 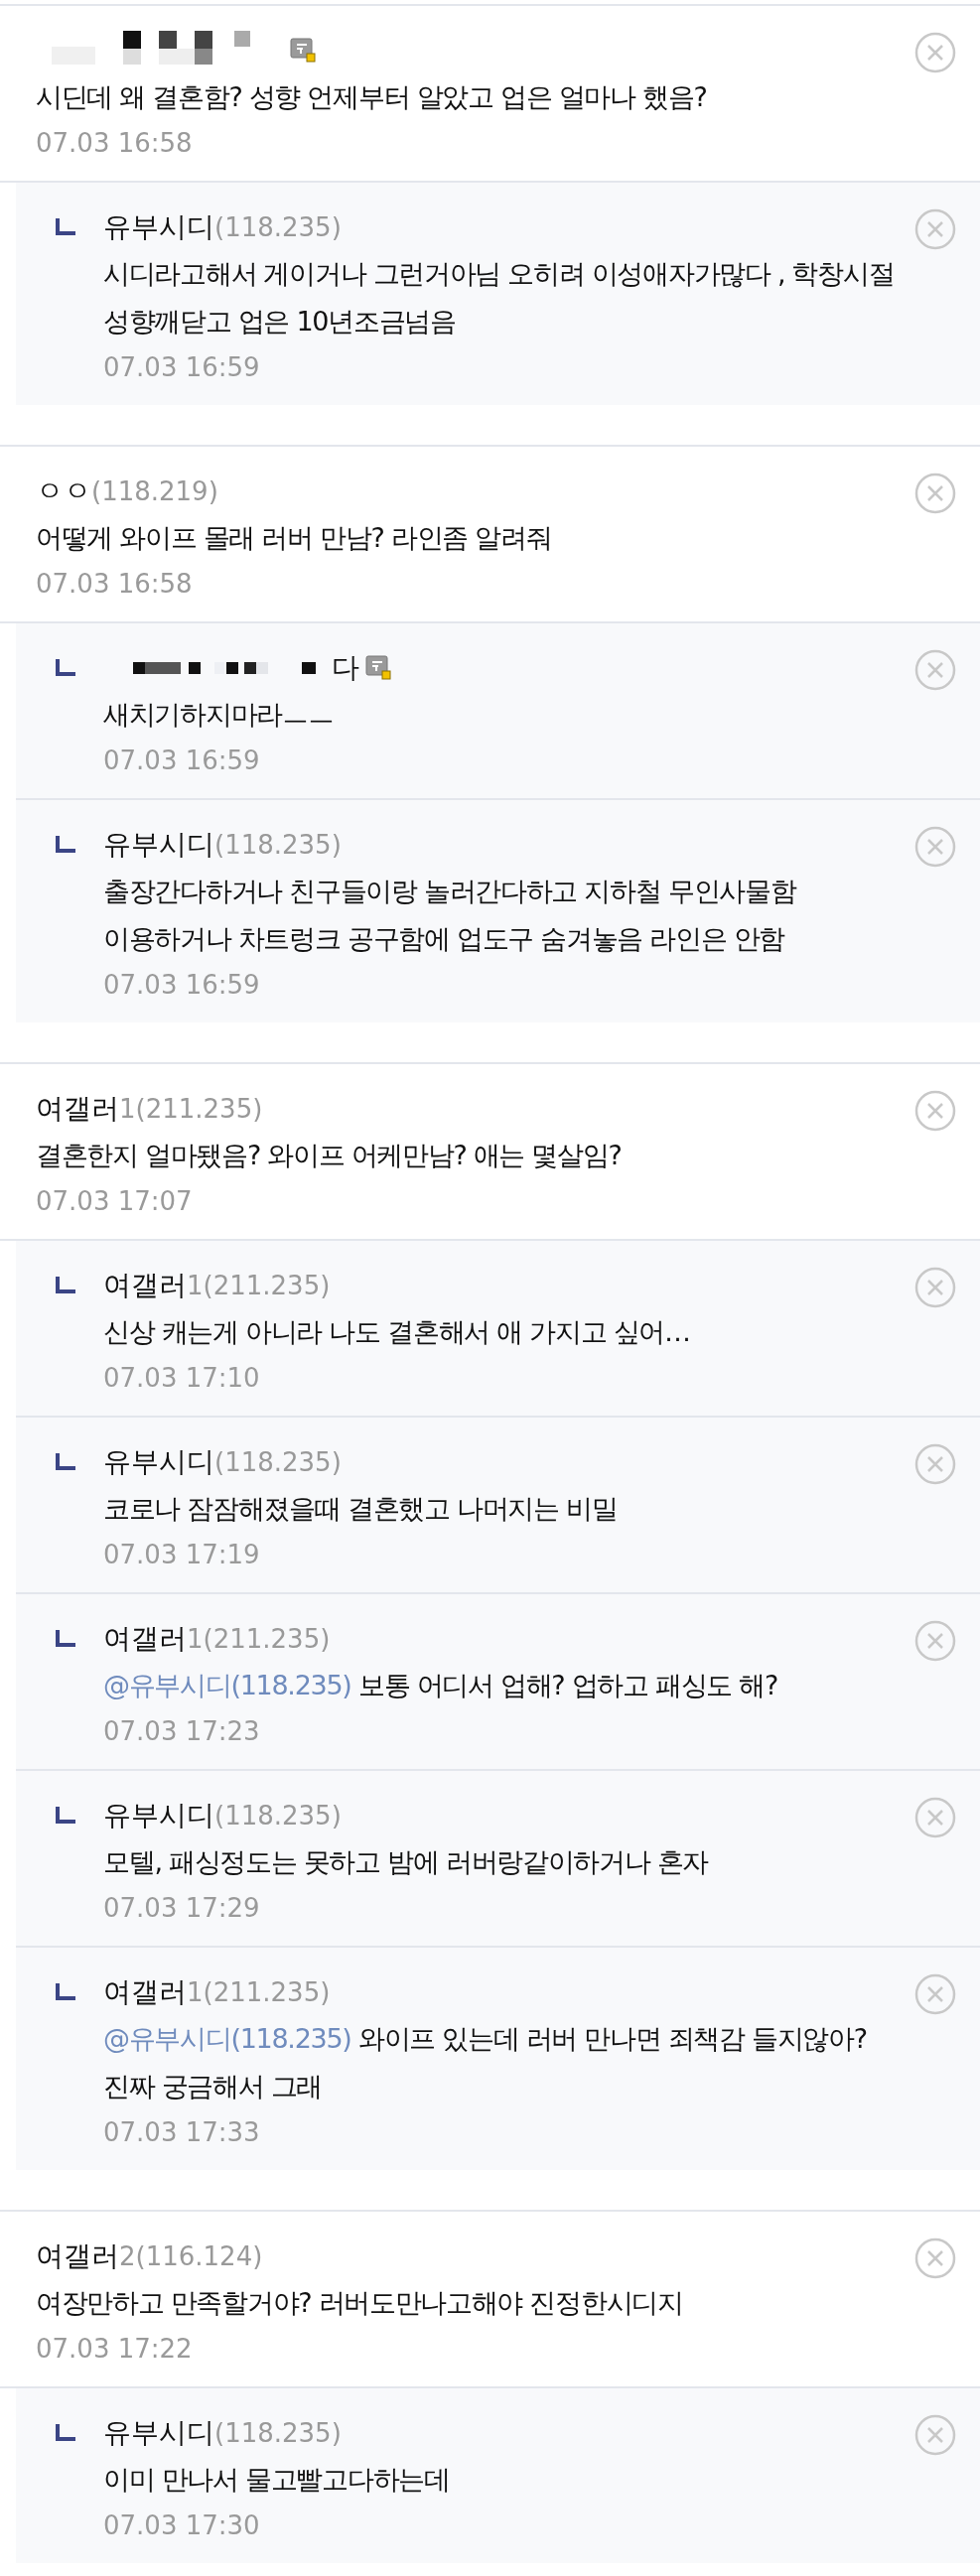 I want to click on comment-text: 코로나 잠잠해졌을때 결혼했고 나머지는 비밀, so click(x=361, y=1509).